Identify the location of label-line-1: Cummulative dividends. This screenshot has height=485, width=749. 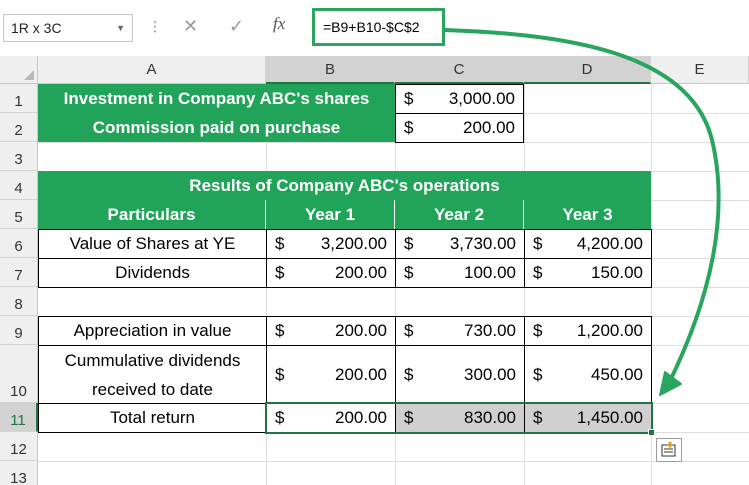
(152, 360).